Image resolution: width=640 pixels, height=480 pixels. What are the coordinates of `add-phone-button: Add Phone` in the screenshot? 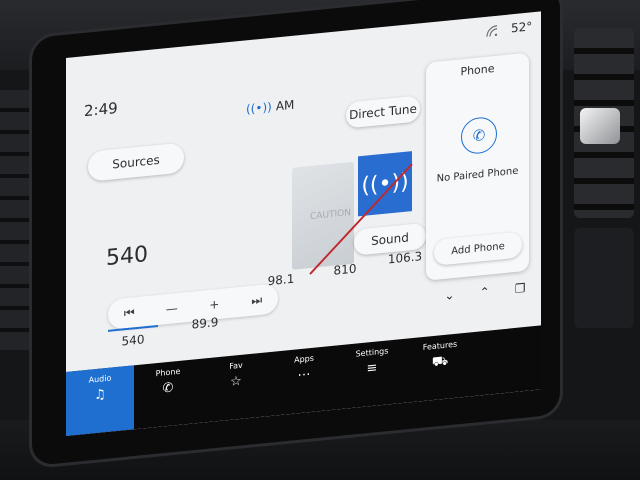 It's located at (478, 248).